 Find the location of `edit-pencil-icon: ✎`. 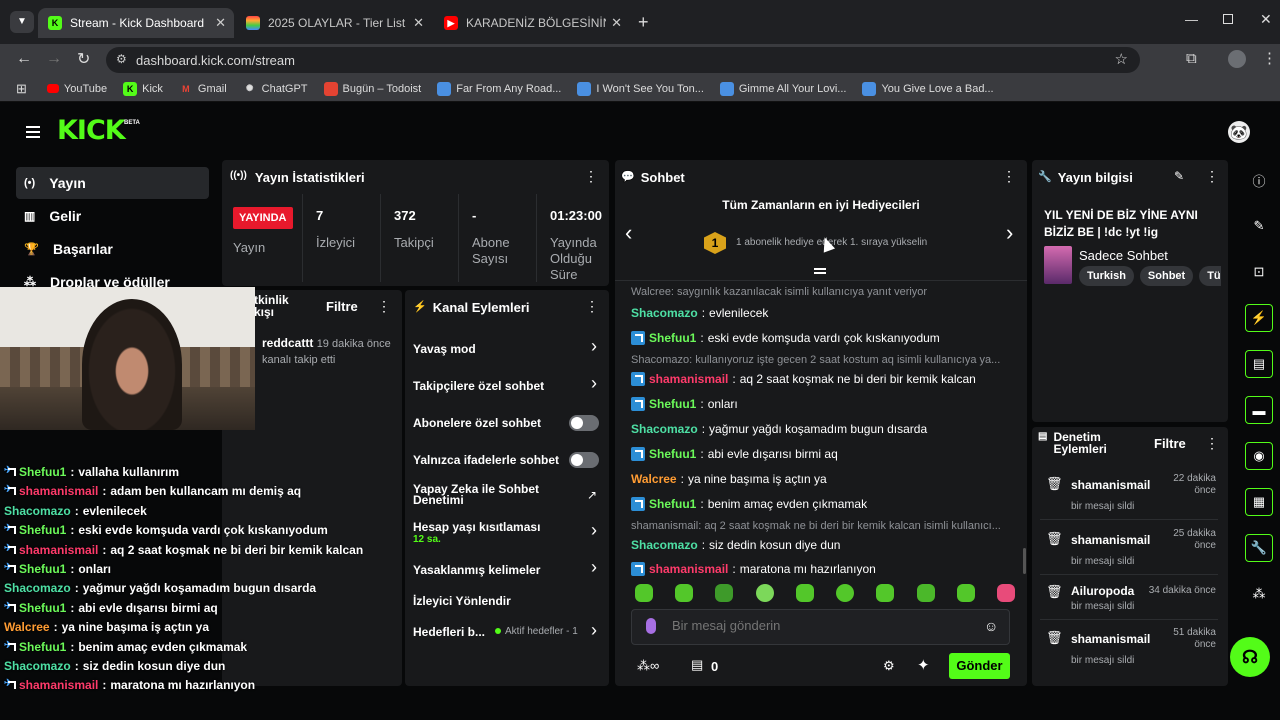

edit-pencil-icon: ✎ is located at coordinates (1179, 176).